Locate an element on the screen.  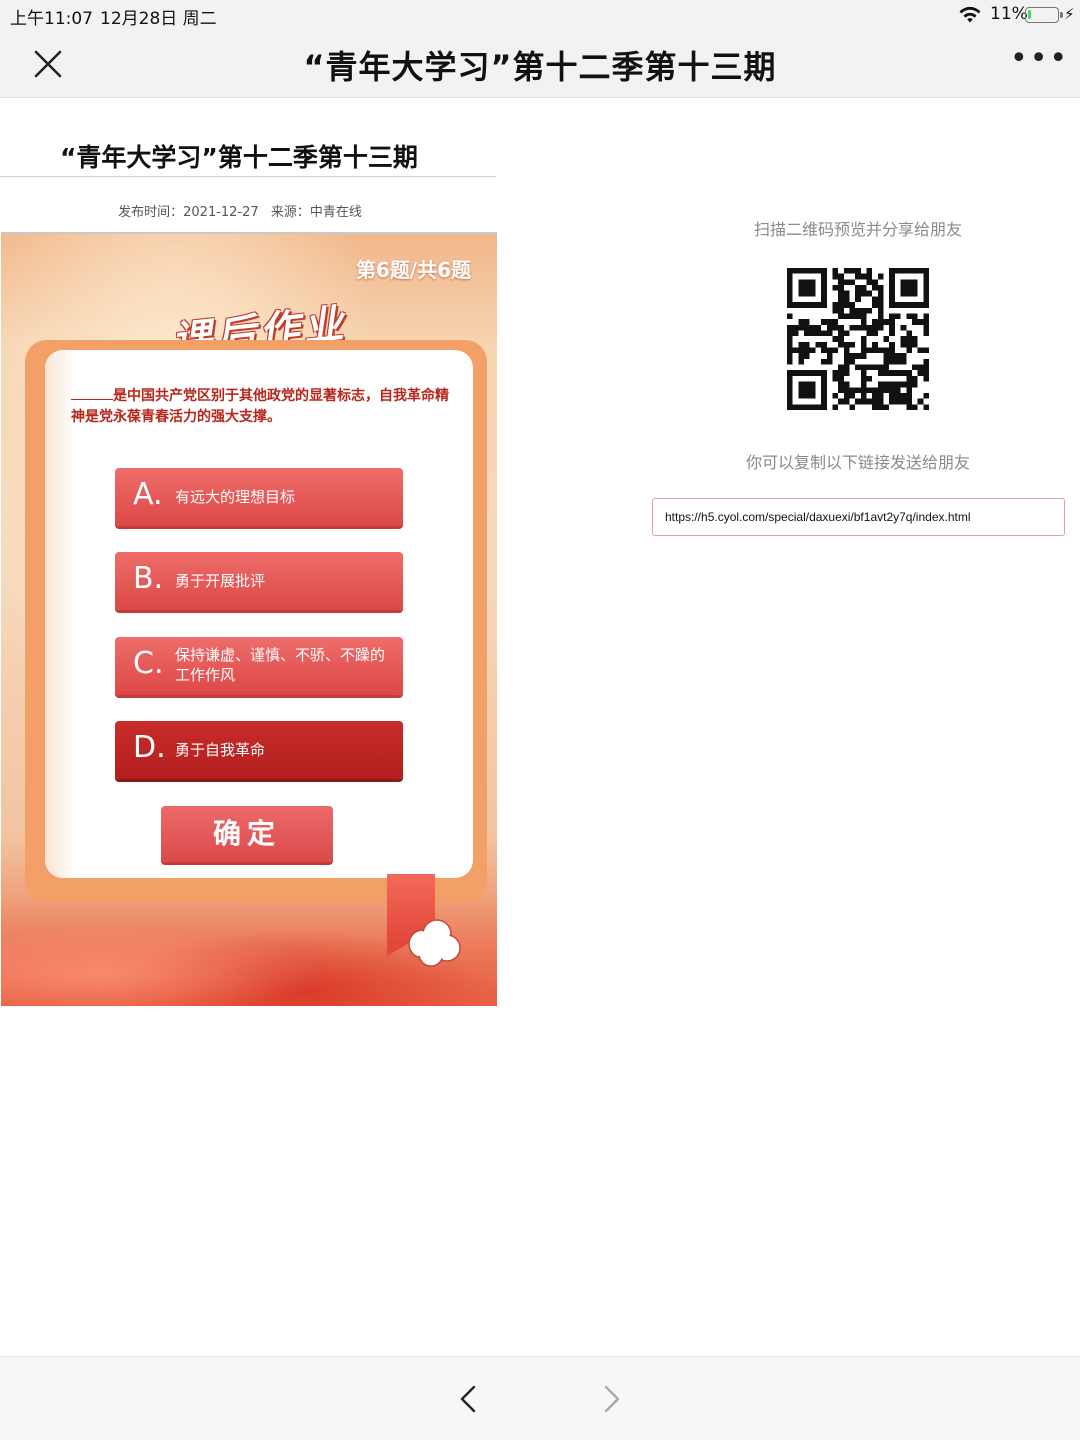
more-icon: ••• is located at coordinates (1038, 60).